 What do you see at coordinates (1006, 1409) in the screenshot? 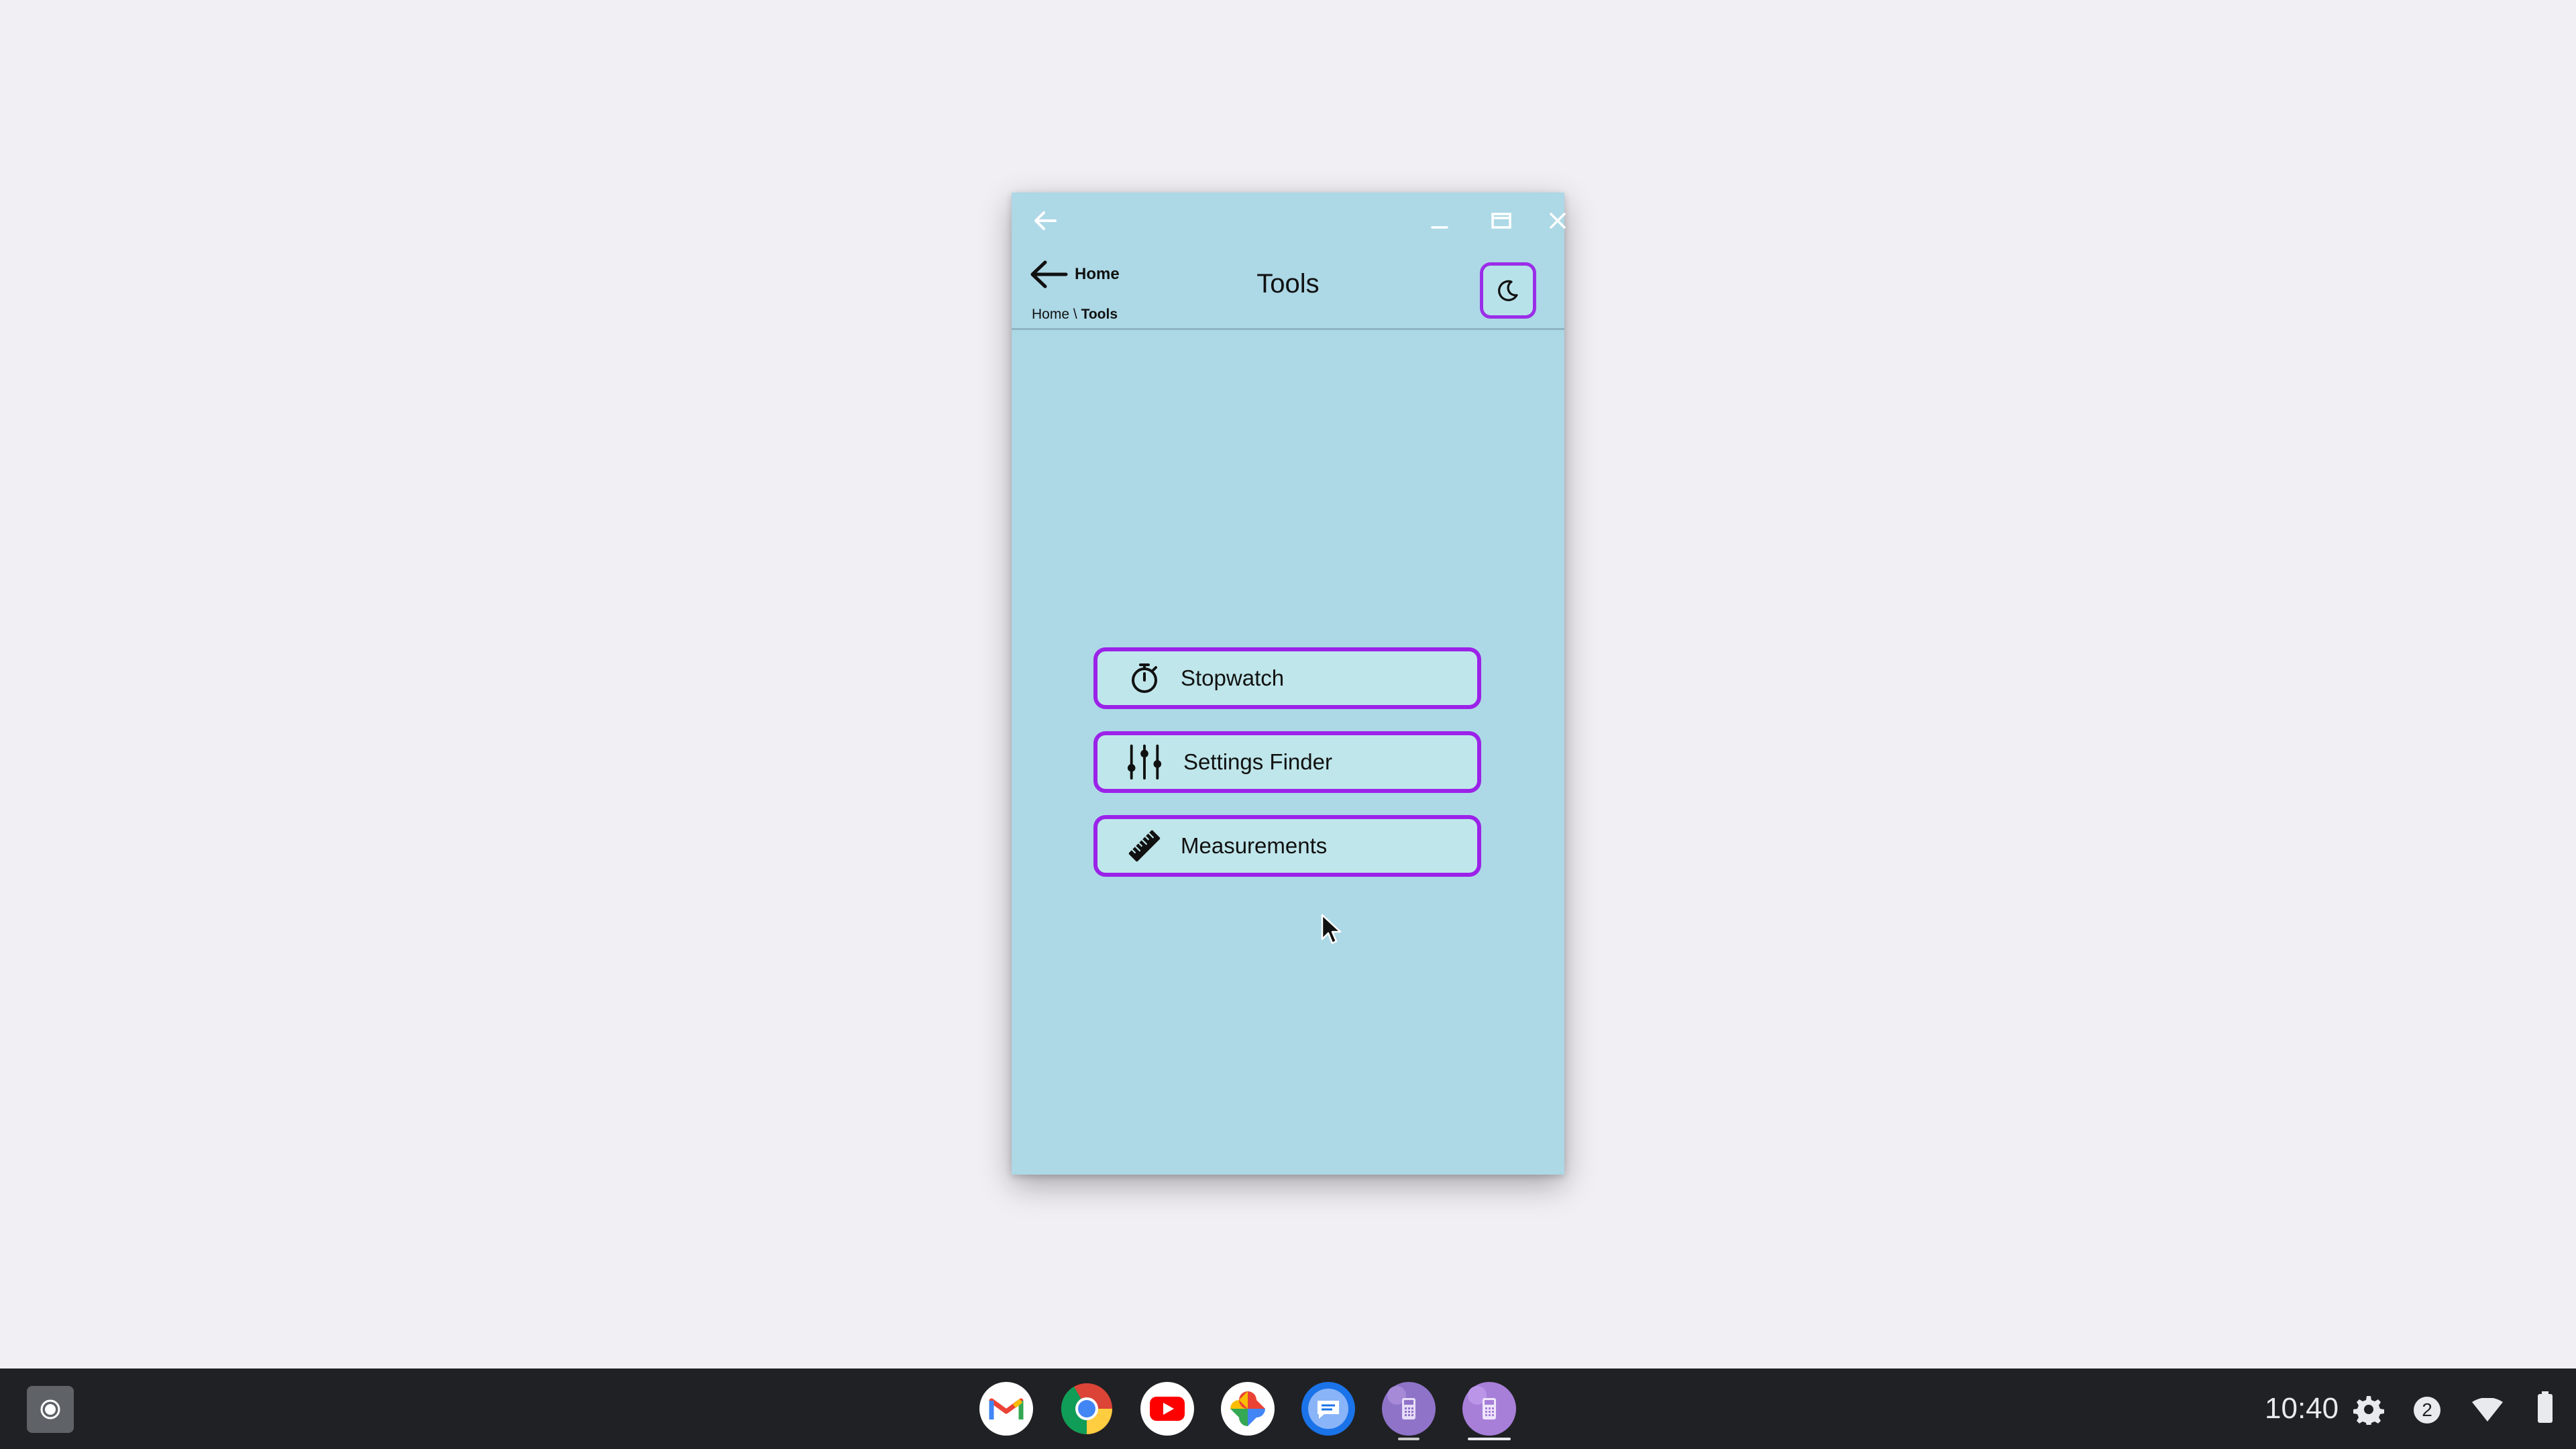
I see `gmail-app-icon` at bounding box center [1006, 1409].